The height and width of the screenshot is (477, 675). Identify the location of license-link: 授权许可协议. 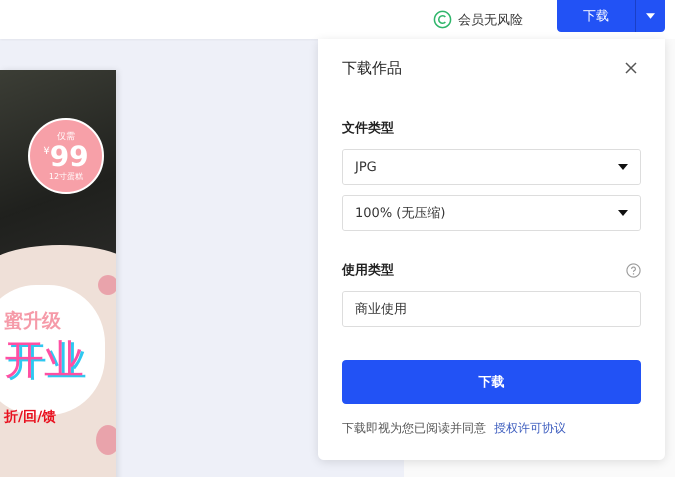
(530, 428).